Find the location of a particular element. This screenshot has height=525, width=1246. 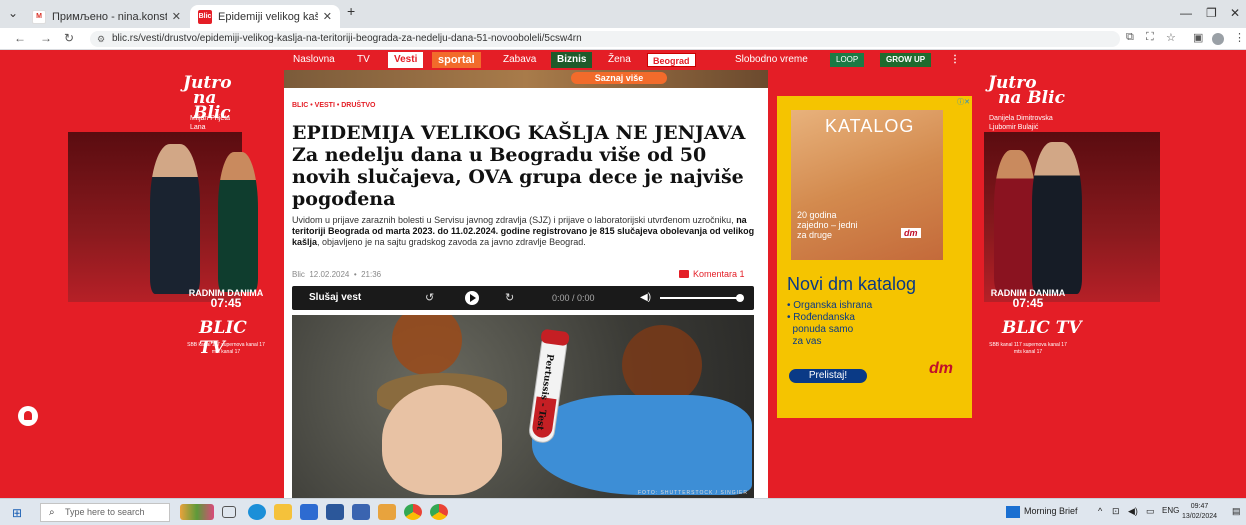

dm-small-logo: dm is located at coordinates (911, 233).